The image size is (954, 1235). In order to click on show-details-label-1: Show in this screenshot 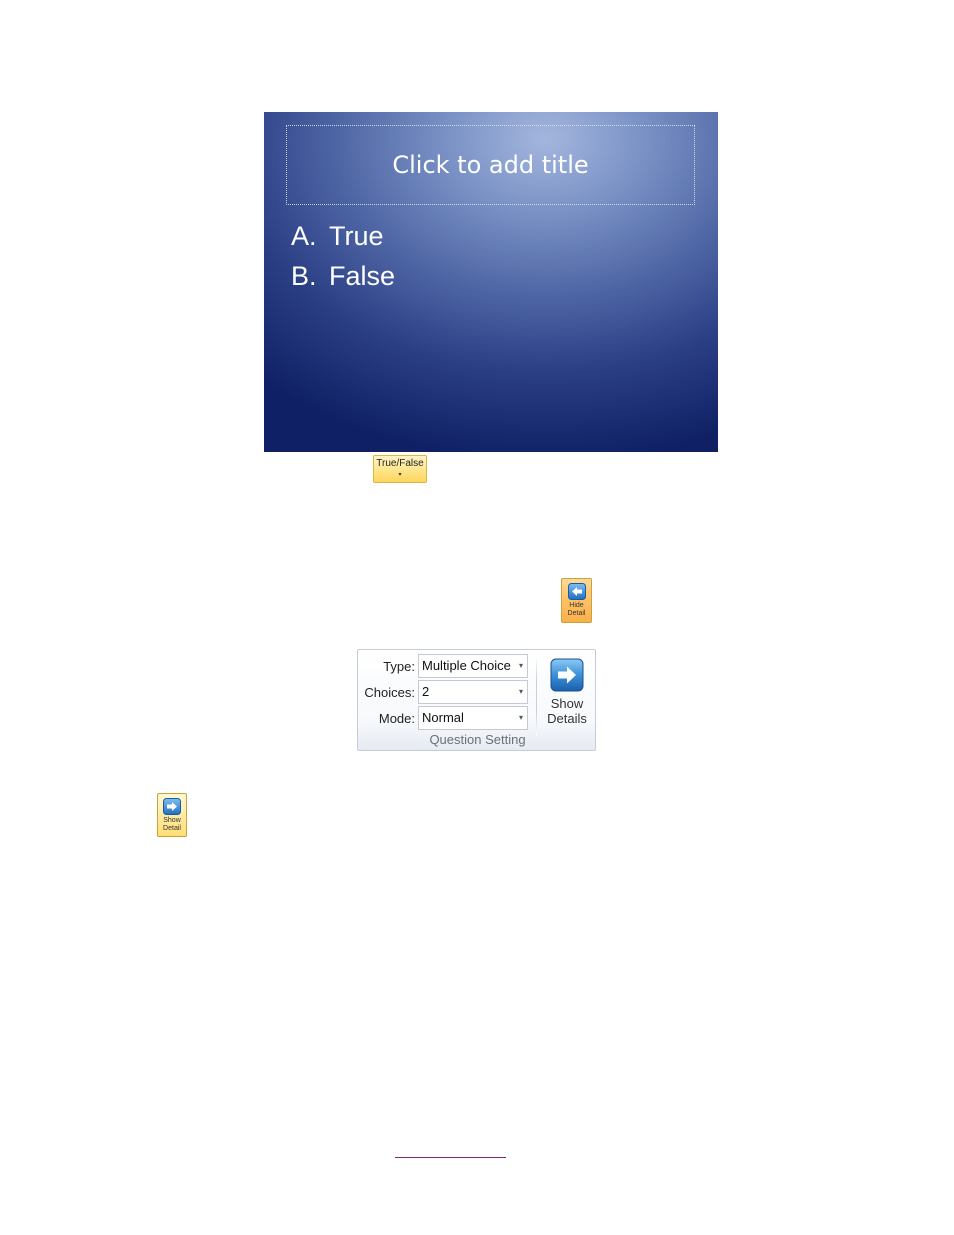, I will do `click(567, 703)`.